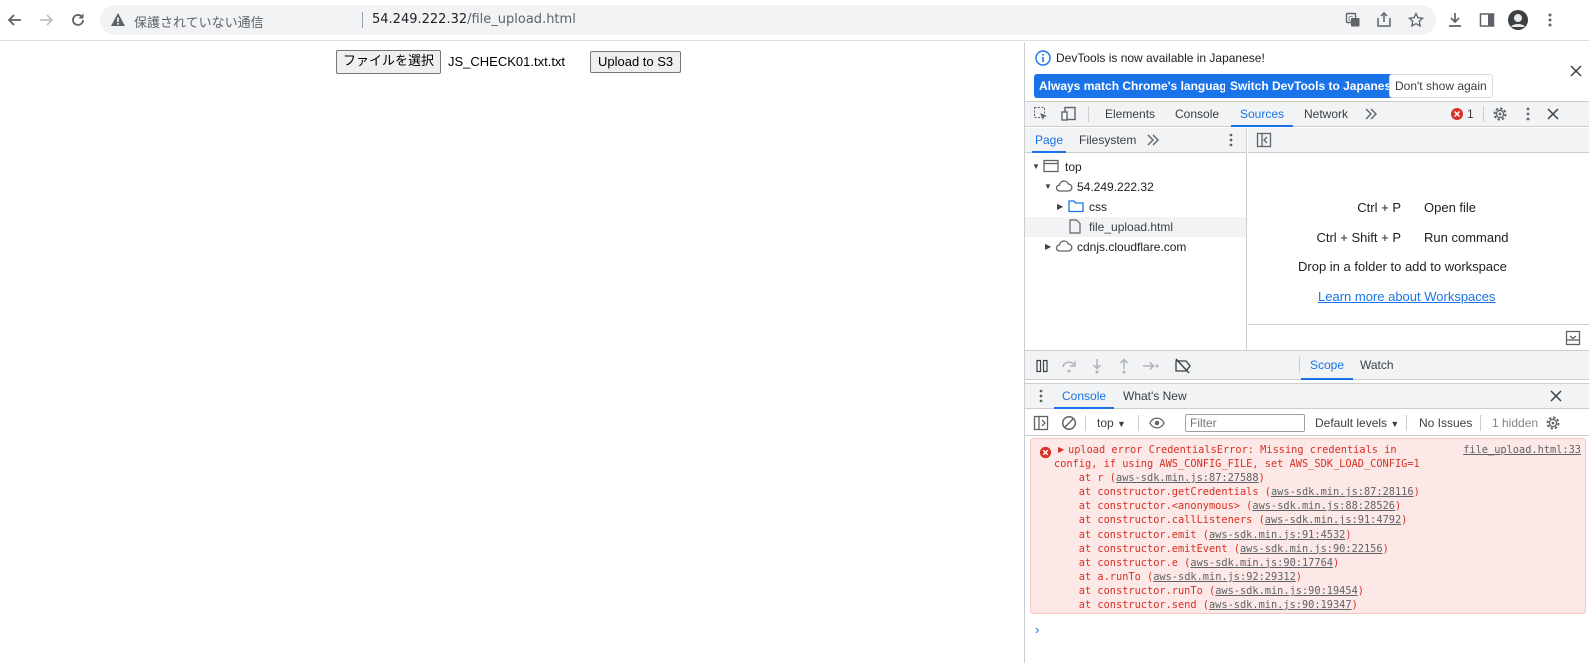  Describe the element at coordinates (1153, 140) in the screenshot. I see `more-navigator-tabs-icon` at that location.